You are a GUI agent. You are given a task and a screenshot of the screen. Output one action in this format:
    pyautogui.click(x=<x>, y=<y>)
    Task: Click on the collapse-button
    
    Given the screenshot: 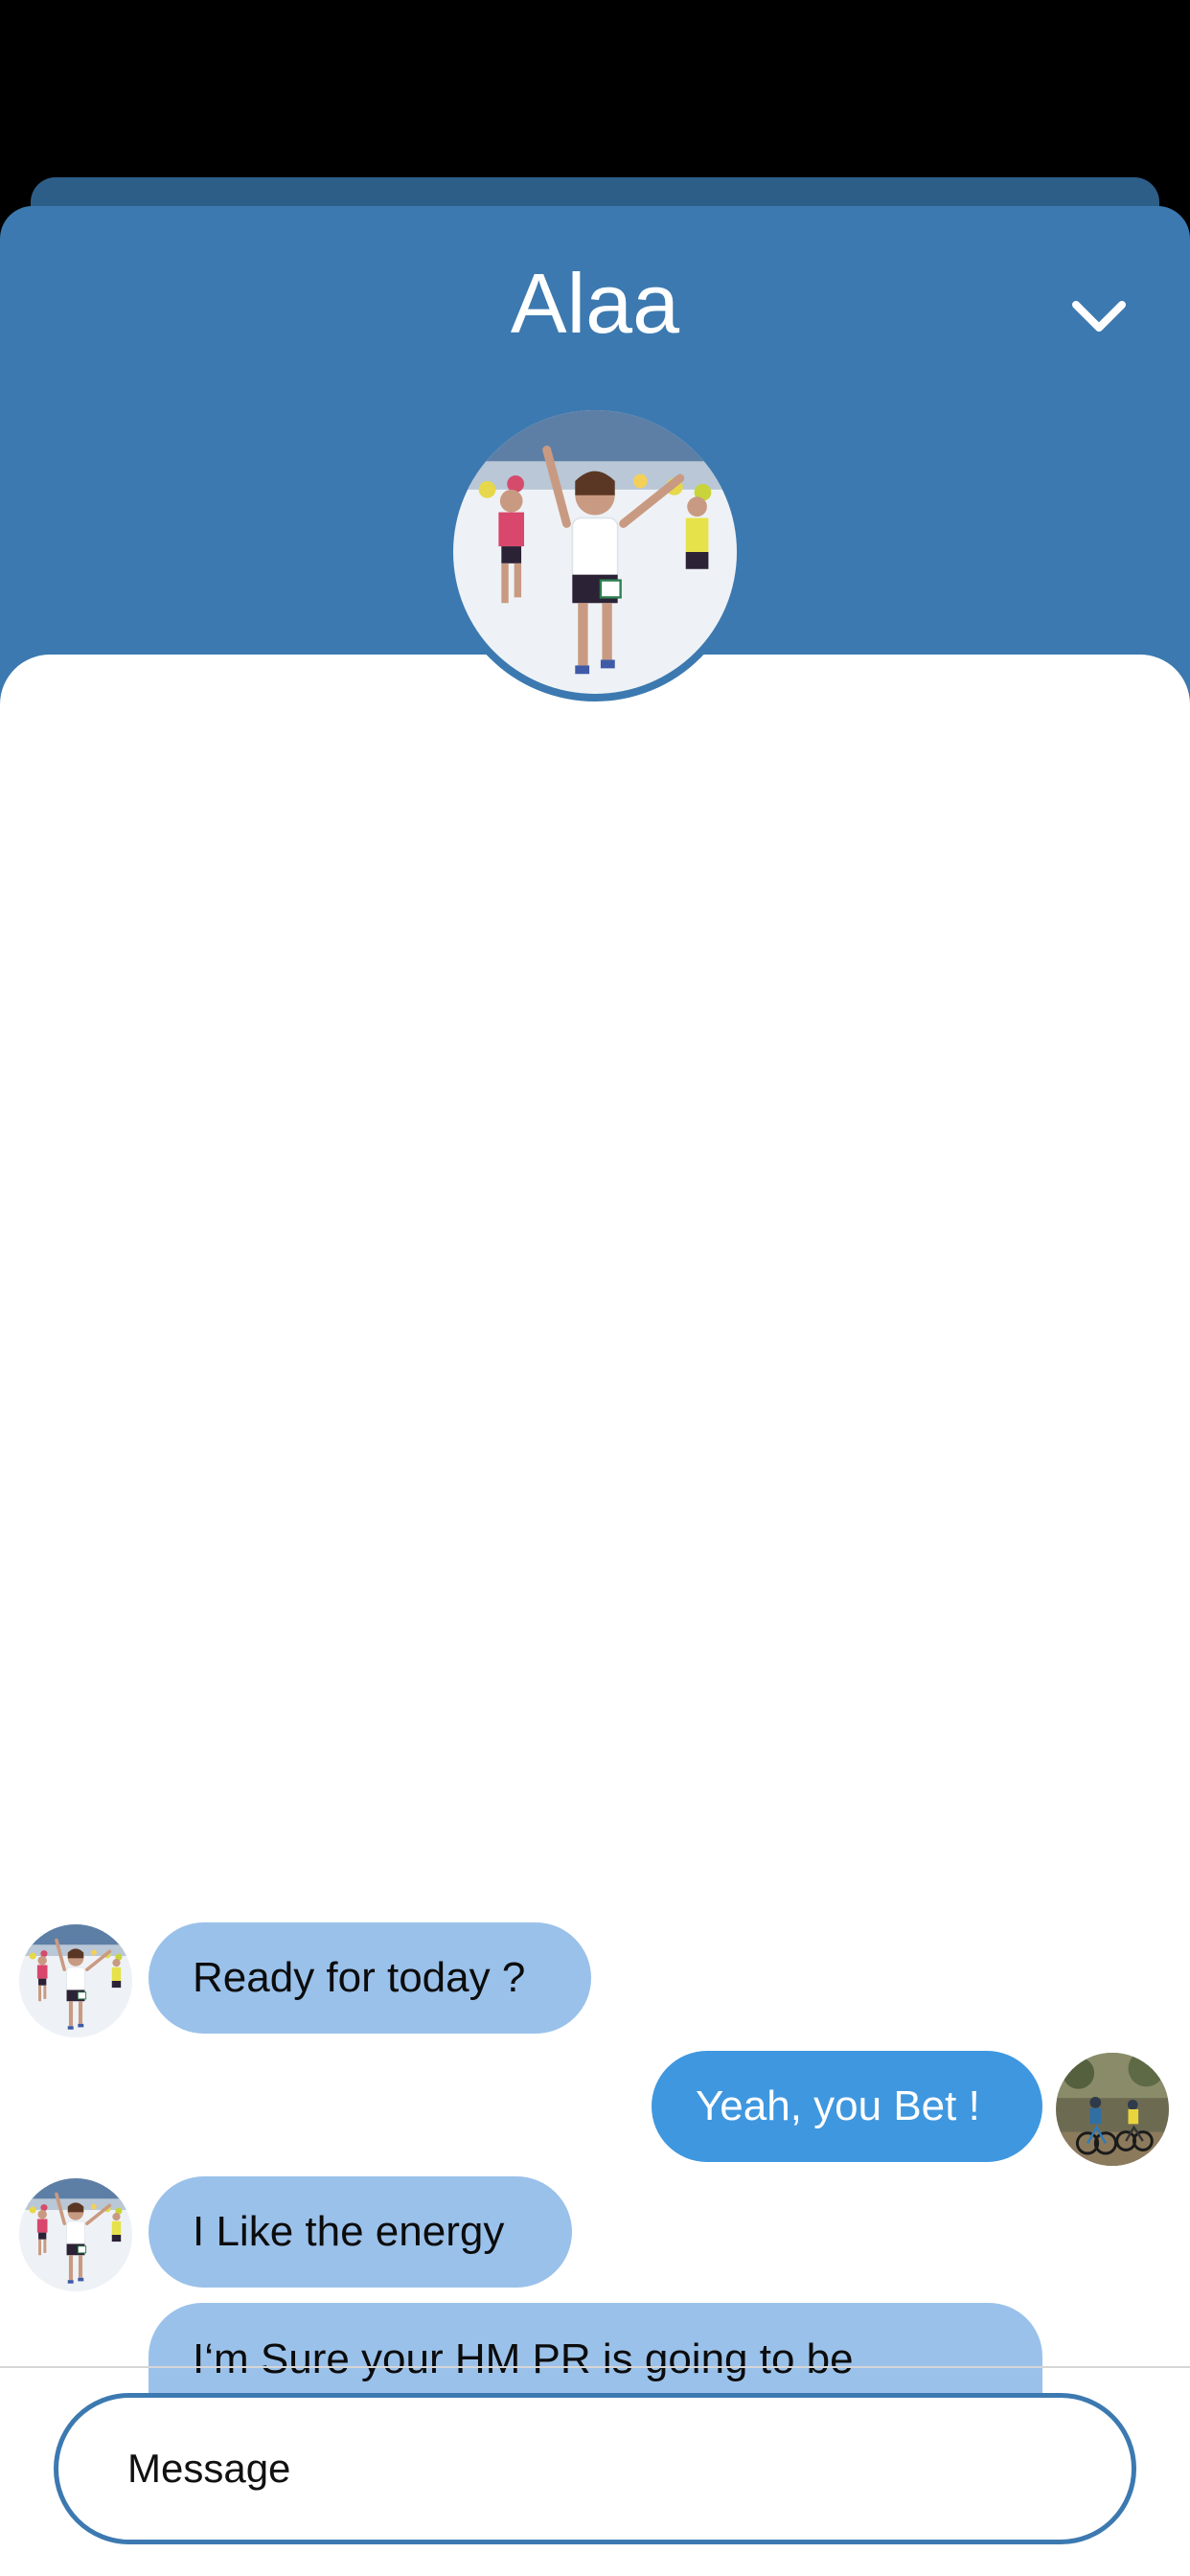 What is the action you would take?
    pyautogui.click(x=1099, y=316)
    